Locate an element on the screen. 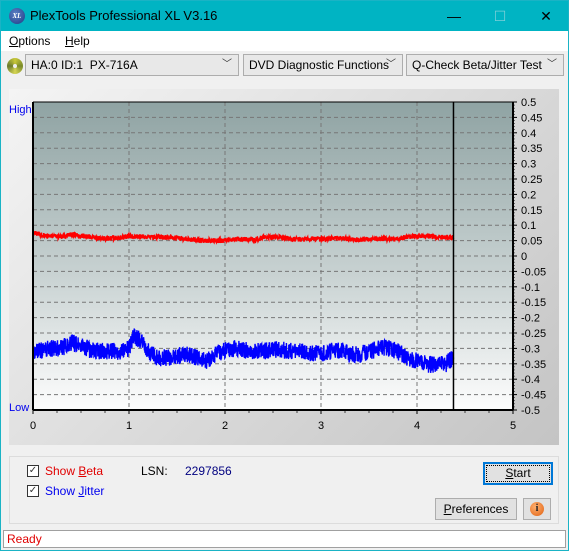 This screenshot has height=551, width=569. y-tick-label: 0 is located at coordinates (524, 257).